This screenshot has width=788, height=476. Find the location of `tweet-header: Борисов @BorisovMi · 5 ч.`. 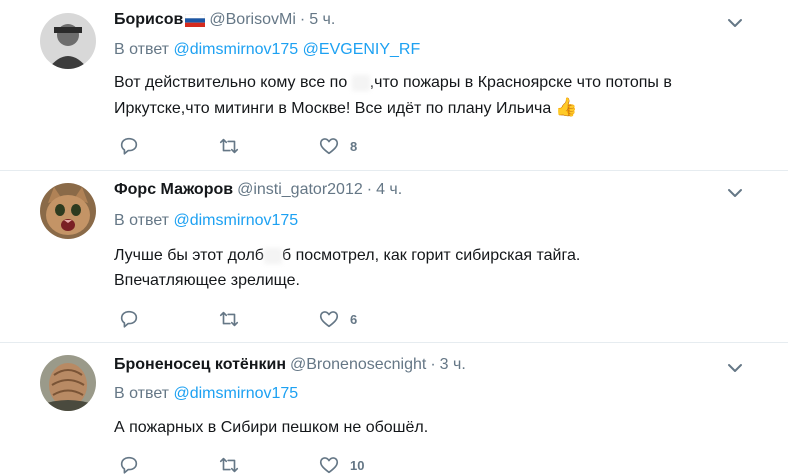

tweet-header: Борисов @BorisovMi · 5 ч. is located at coordinates (224, 20).